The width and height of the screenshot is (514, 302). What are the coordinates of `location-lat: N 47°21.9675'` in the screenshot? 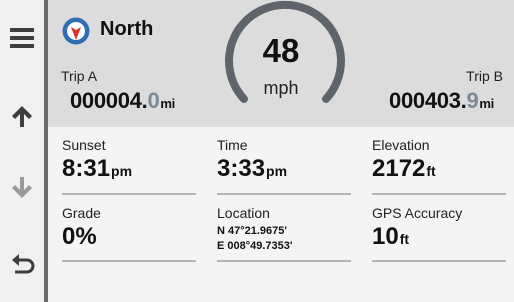 It's located at (252, 231).